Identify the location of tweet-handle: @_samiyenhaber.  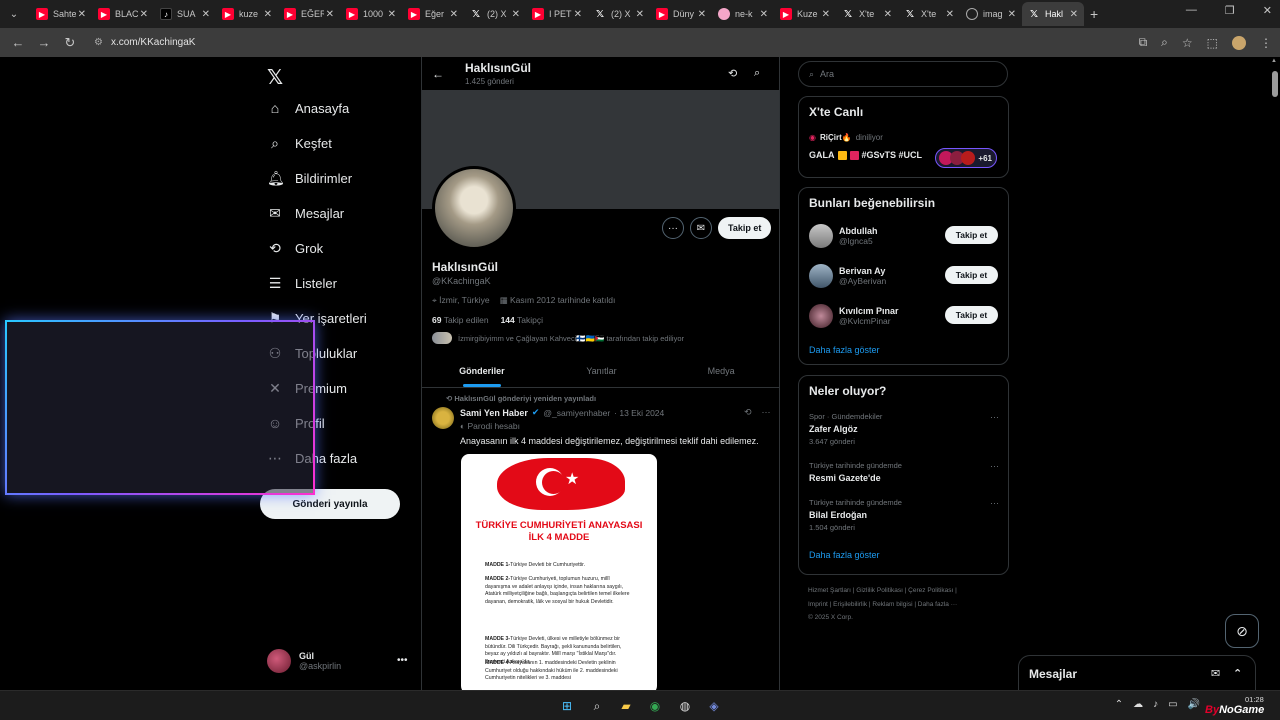
(576, 413).